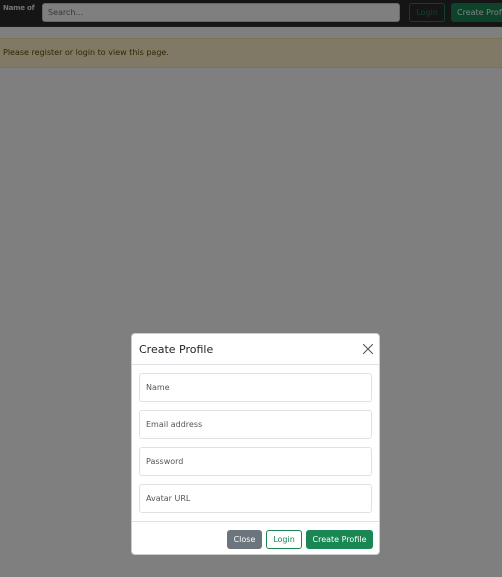  Describe the element at coordinates (255, 424) in the screenshot. I see `email-field` at that location.